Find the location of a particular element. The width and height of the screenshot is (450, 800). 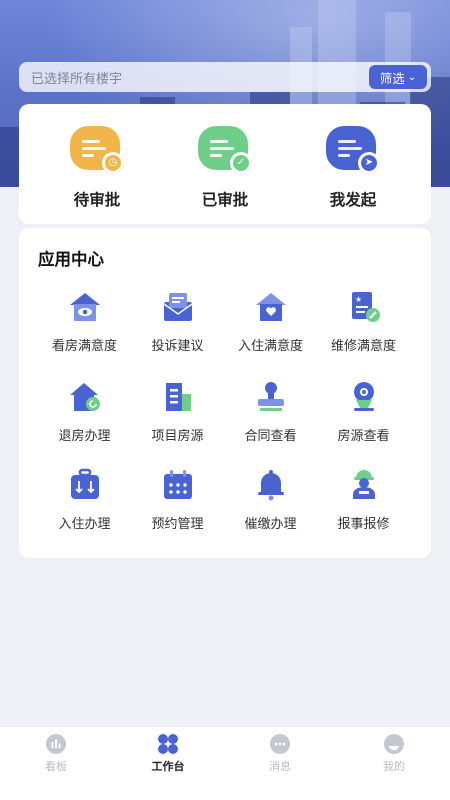

luggage-icon is located at coordinates (84, 483).